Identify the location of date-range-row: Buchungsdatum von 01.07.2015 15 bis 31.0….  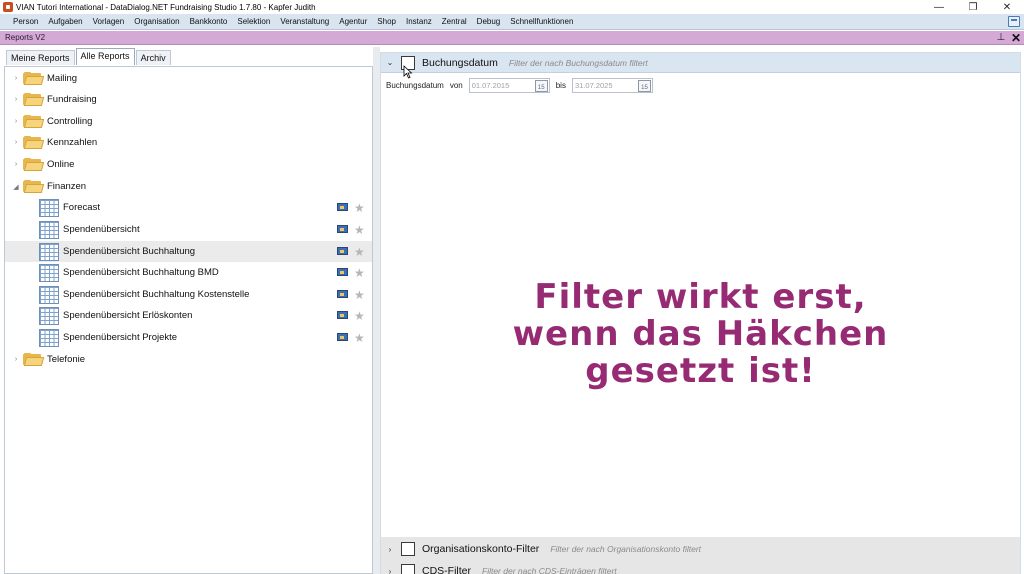
(522, 85).